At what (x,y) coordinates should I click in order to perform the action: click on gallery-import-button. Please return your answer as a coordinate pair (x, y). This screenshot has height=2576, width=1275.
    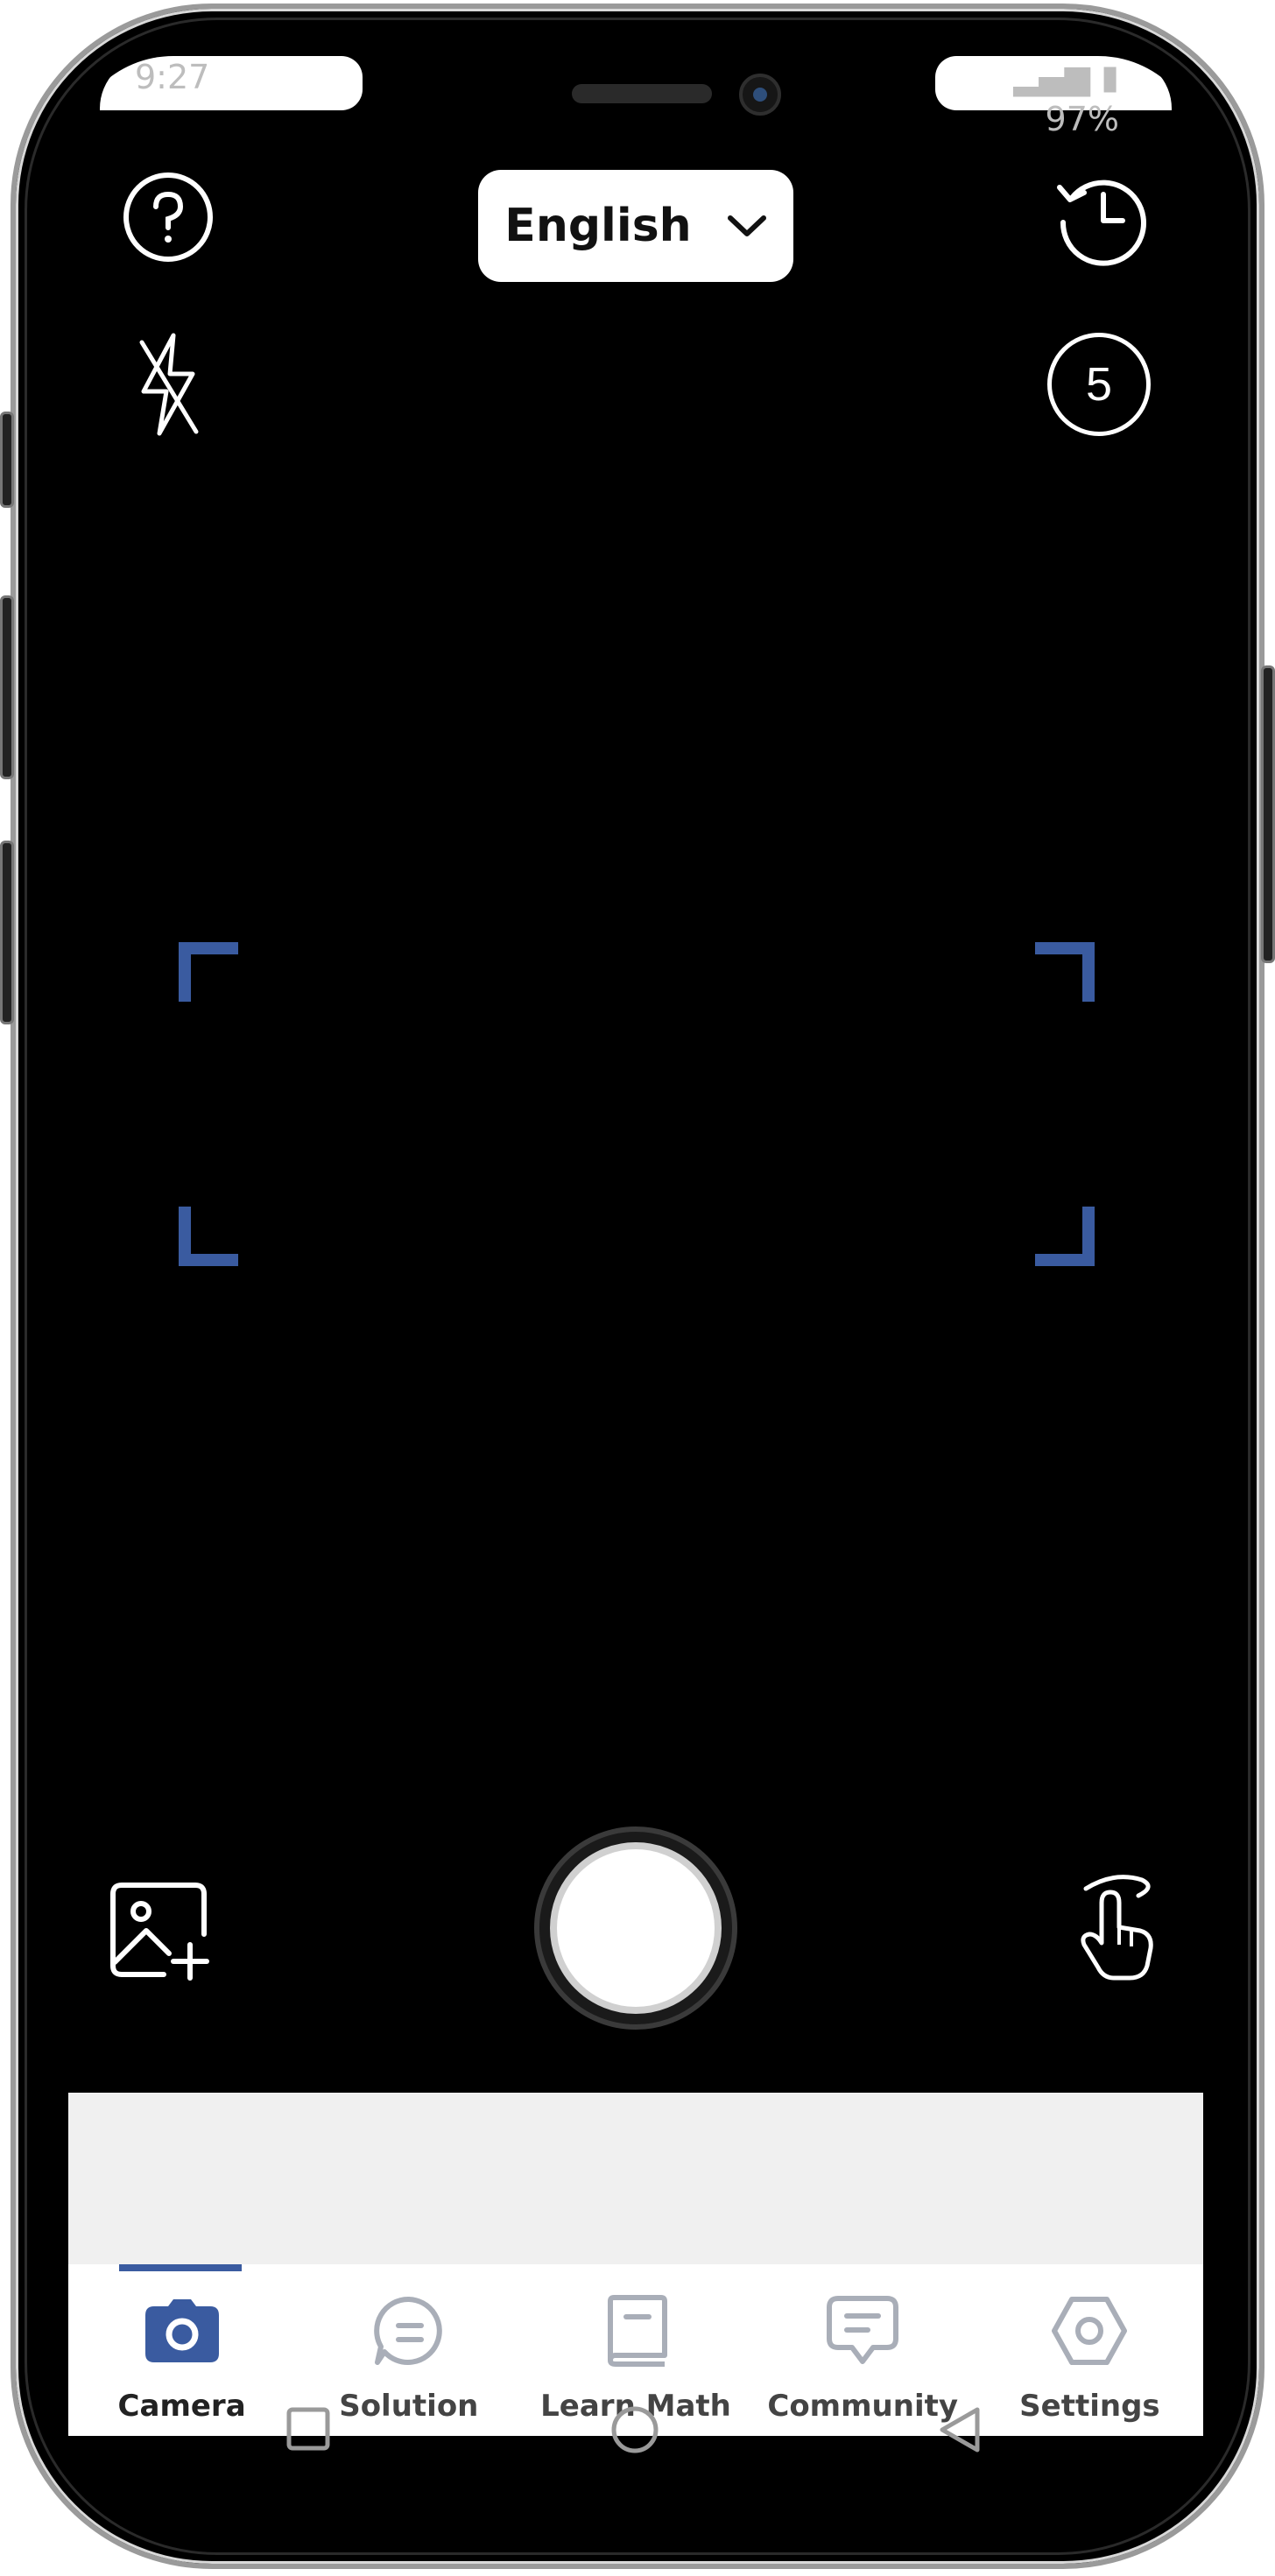
    Looking at the image, I should click on (160, 1931).